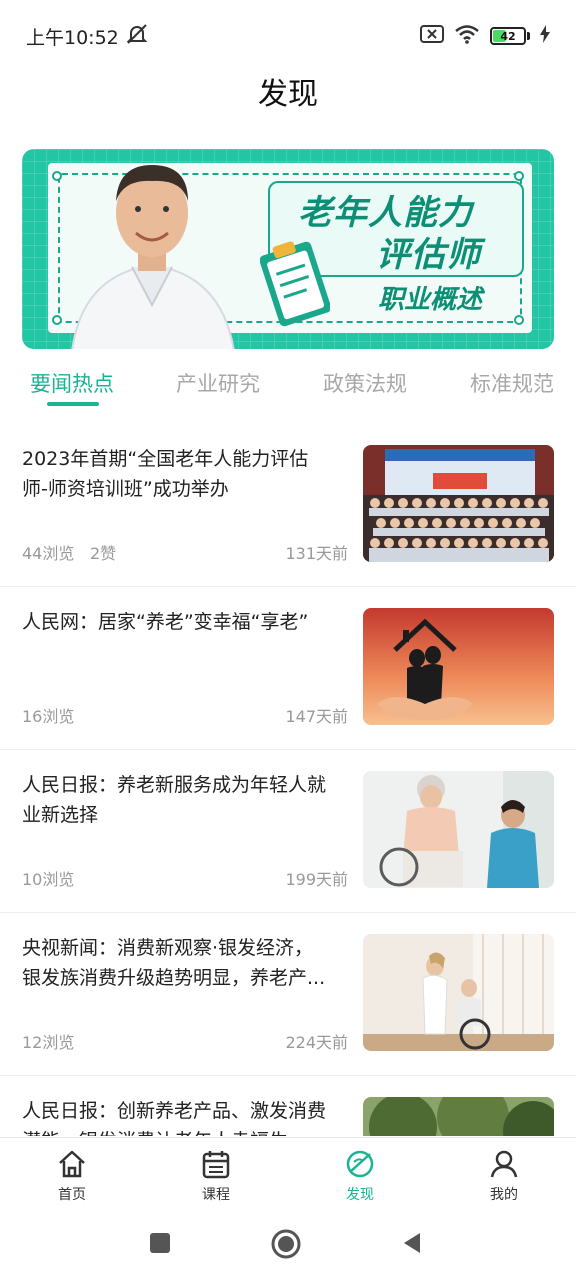 This screenshot has height=1280, width=576. What do you see at coordinates (432, 36) in the screenshot?
I see `sim-off-icon` at bounding box center [432, 36].